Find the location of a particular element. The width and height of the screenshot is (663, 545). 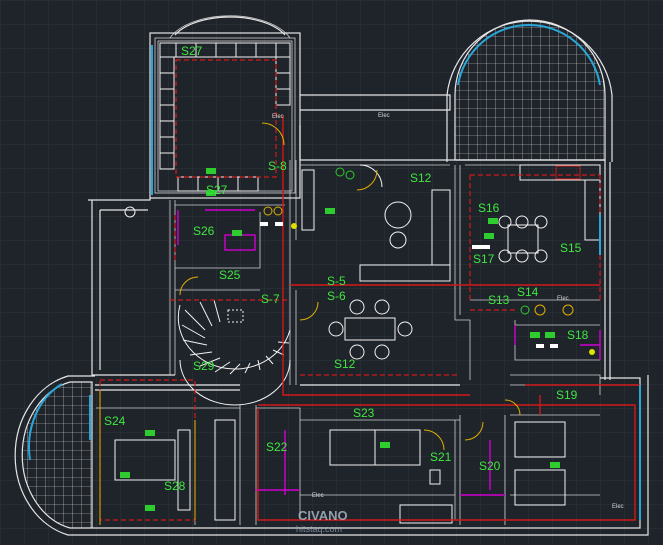

room-label-s14: S14 is located at coordinates (528, 292).